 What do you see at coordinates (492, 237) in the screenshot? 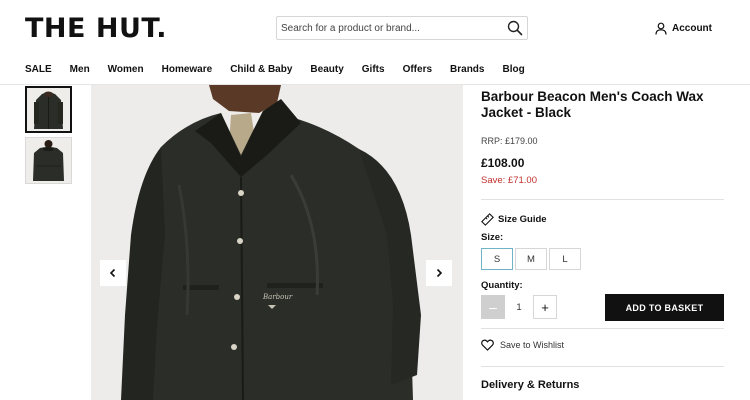
I see `size-label: Size:` at bounding box center [492, 237].